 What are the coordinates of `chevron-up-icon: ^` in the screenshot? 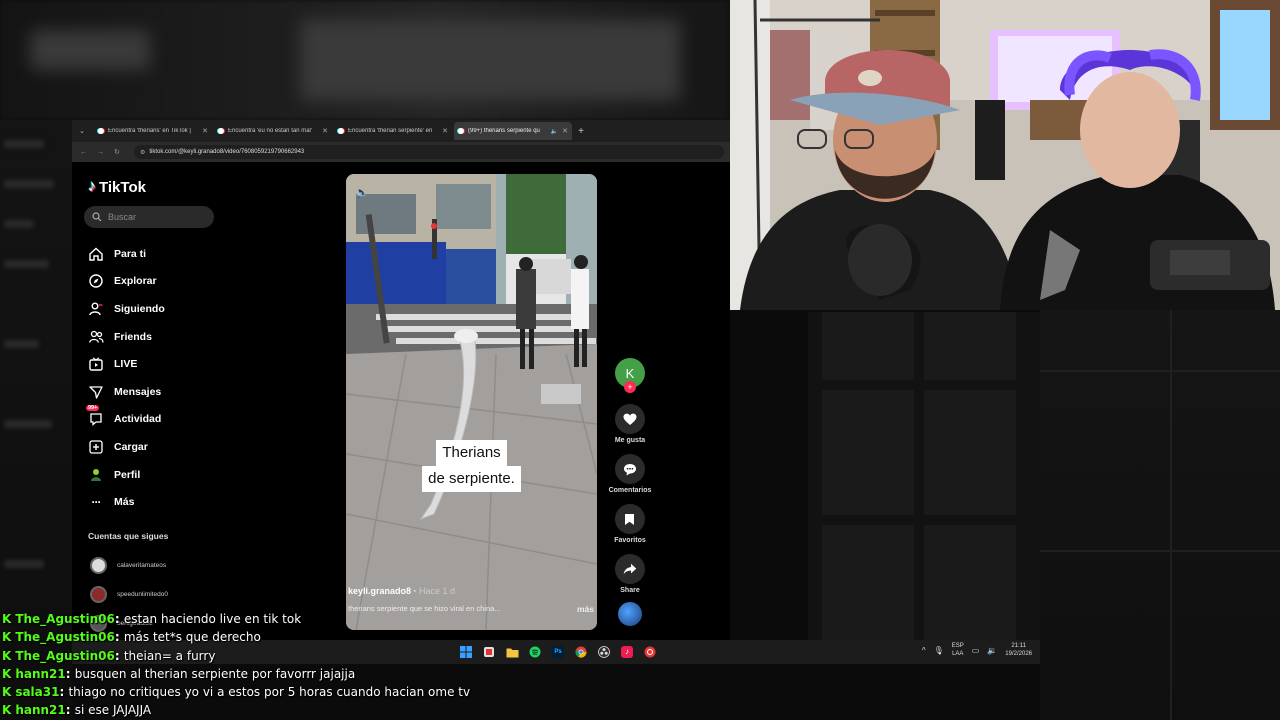 It's located at (924, 650).